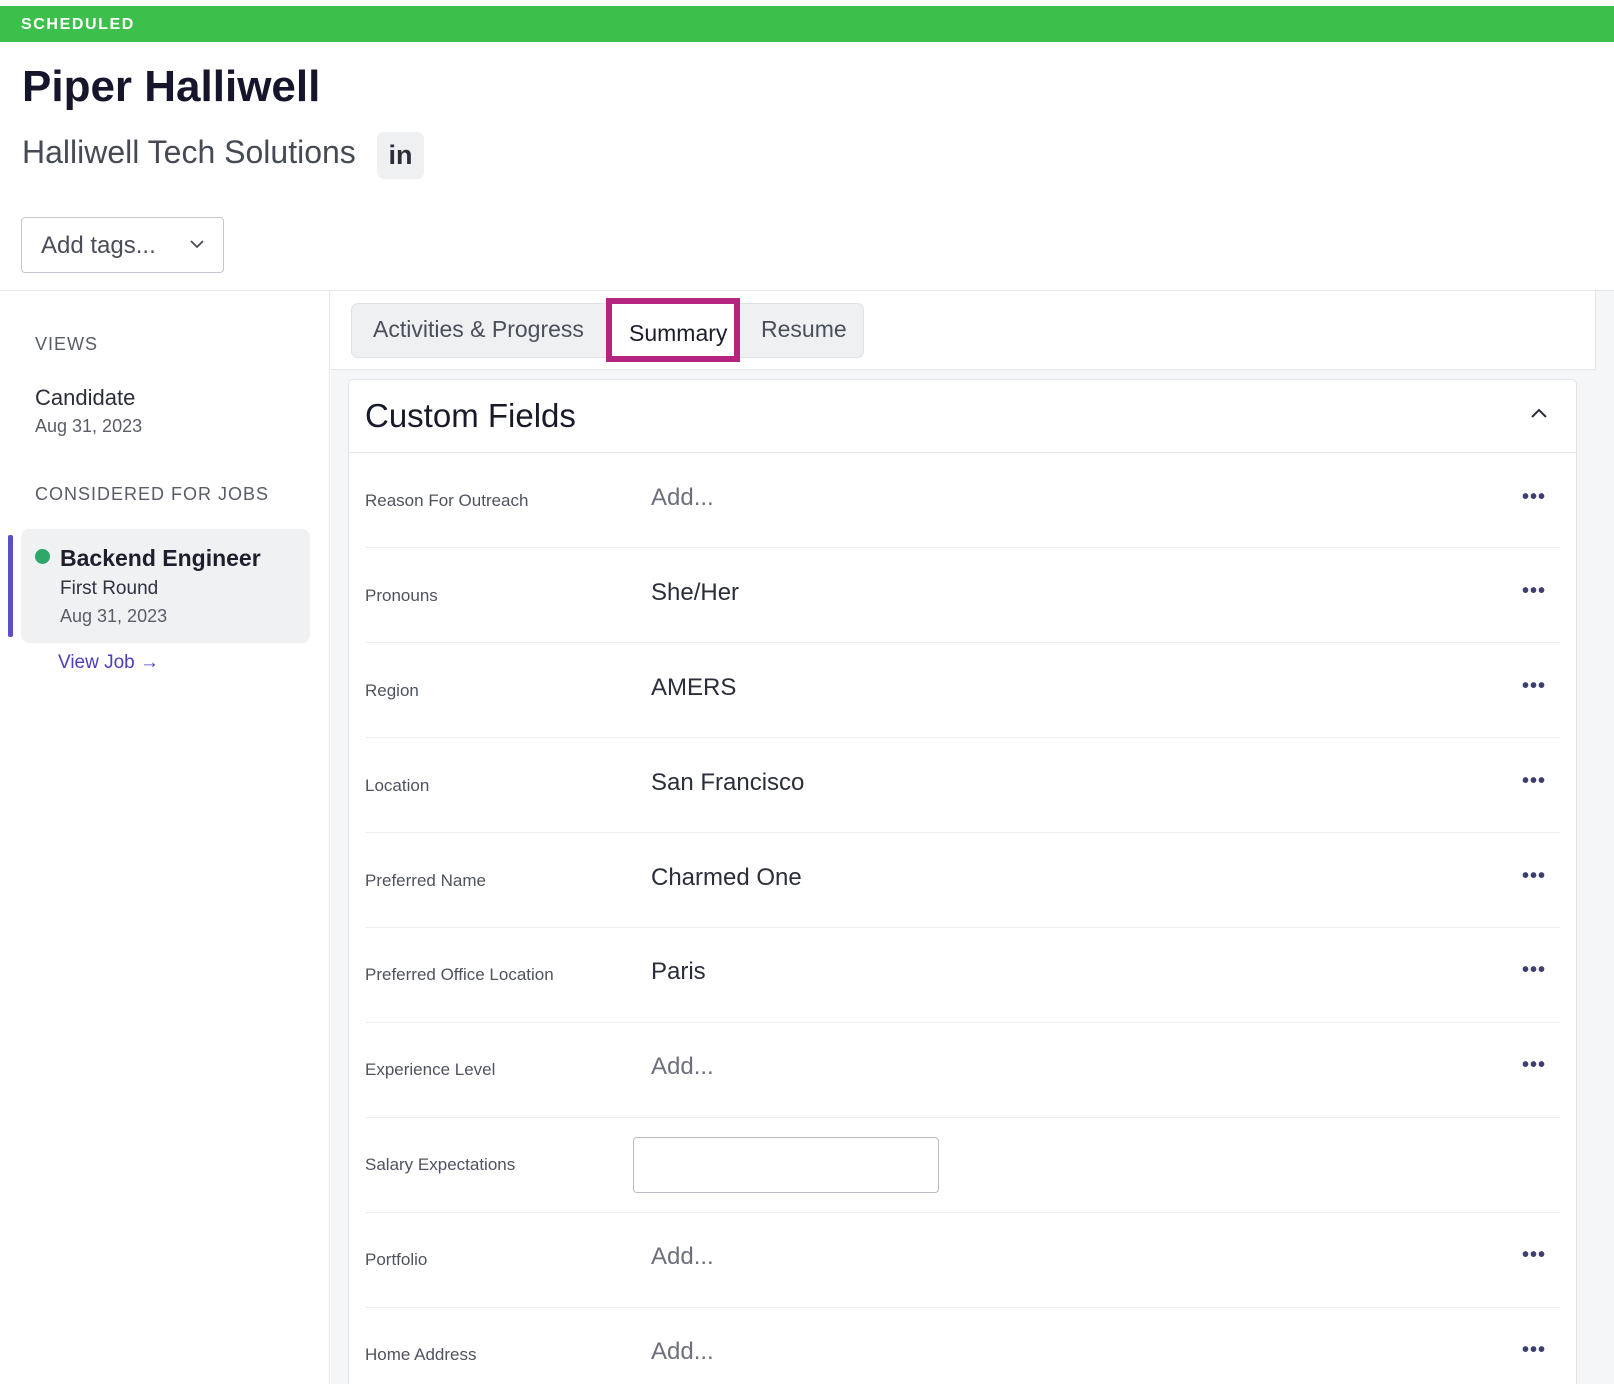 The height and width of the screenshot is (1384, 1614). What do you see at coordinates (67, 344) in the screenshot?
I see `views-heading: VIEWS` at bounding box center [67, 344].